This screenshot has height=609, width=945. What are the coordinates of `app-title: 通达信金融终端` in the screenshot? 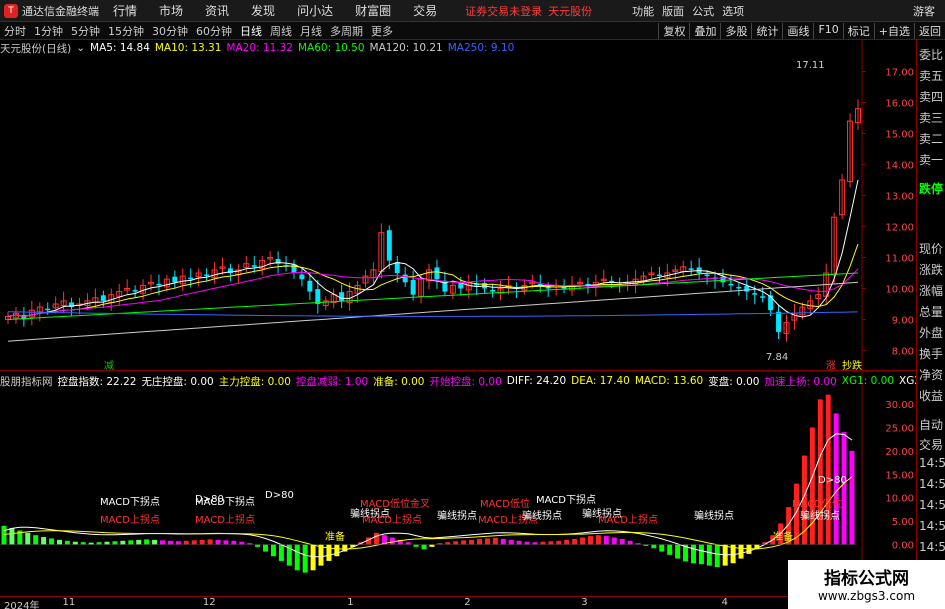 It's located at (60, 11).